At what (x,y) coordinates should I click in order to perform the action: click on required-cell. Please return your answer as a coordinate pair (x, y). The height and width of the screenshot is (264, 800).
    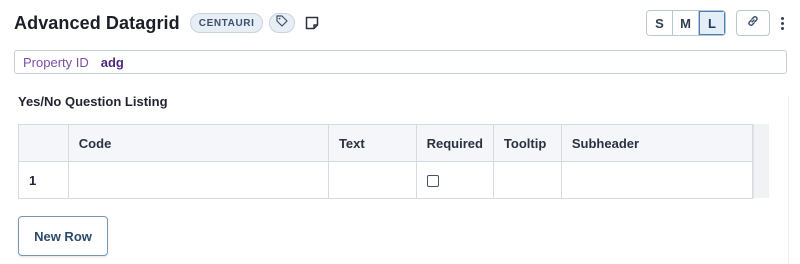
    Looking at the image, I should click on (454, 180).